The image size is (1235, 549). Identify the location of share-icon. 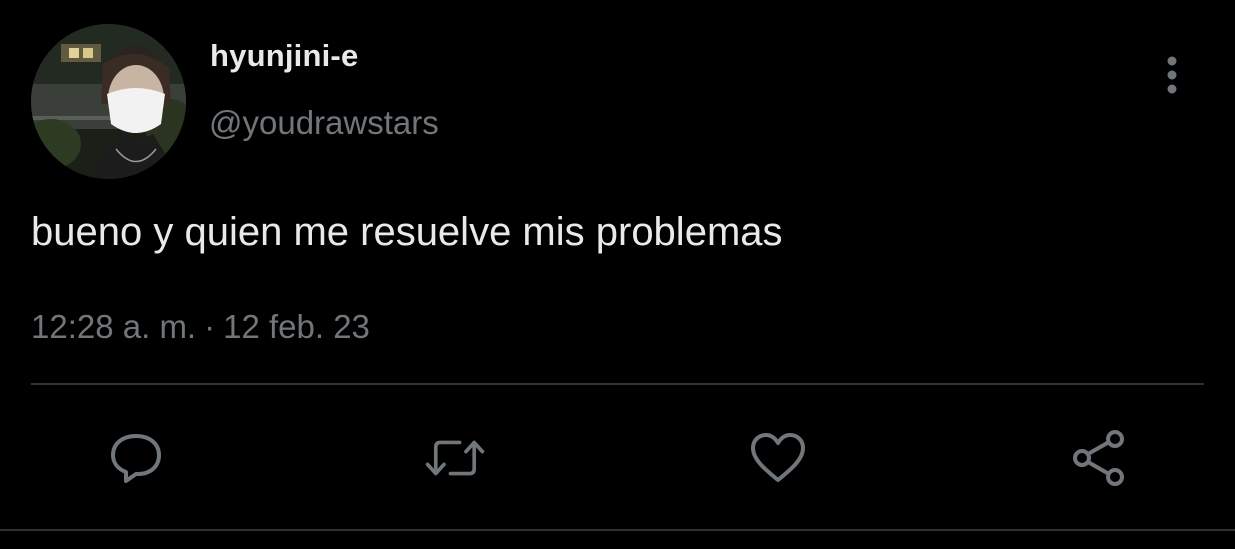
(1098, 458).